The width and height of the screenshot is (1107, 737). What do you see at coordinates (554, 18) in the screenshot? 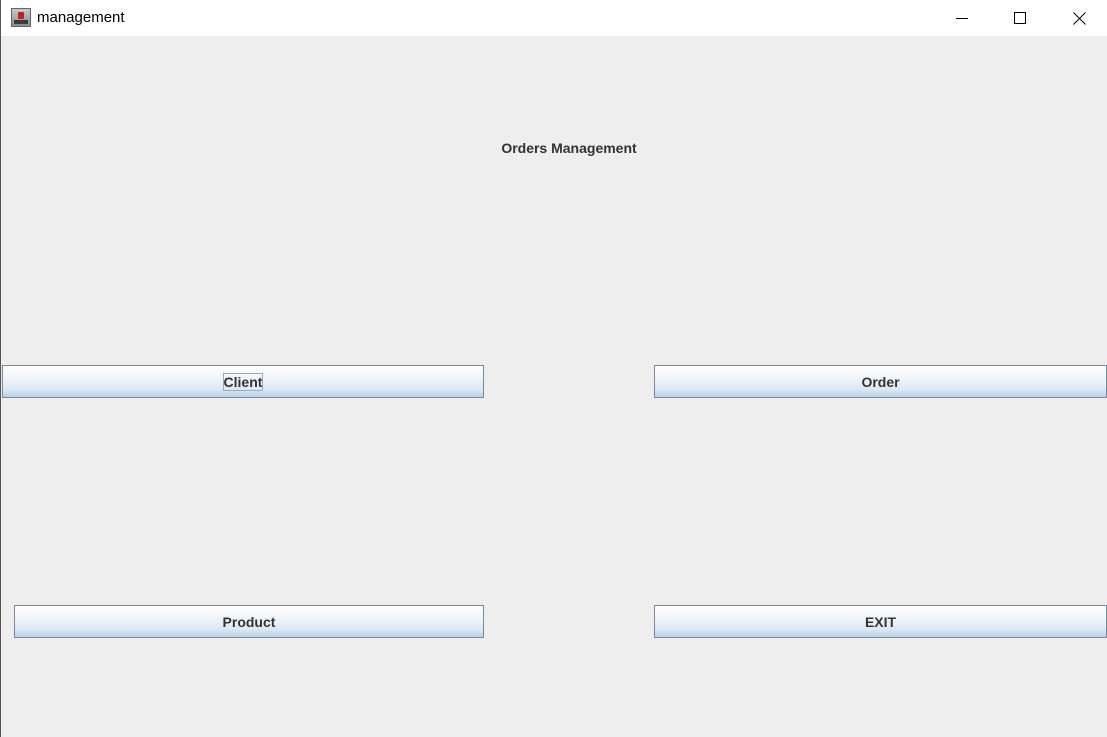
I see `title-bar: management` at bounding box center [554, 18].